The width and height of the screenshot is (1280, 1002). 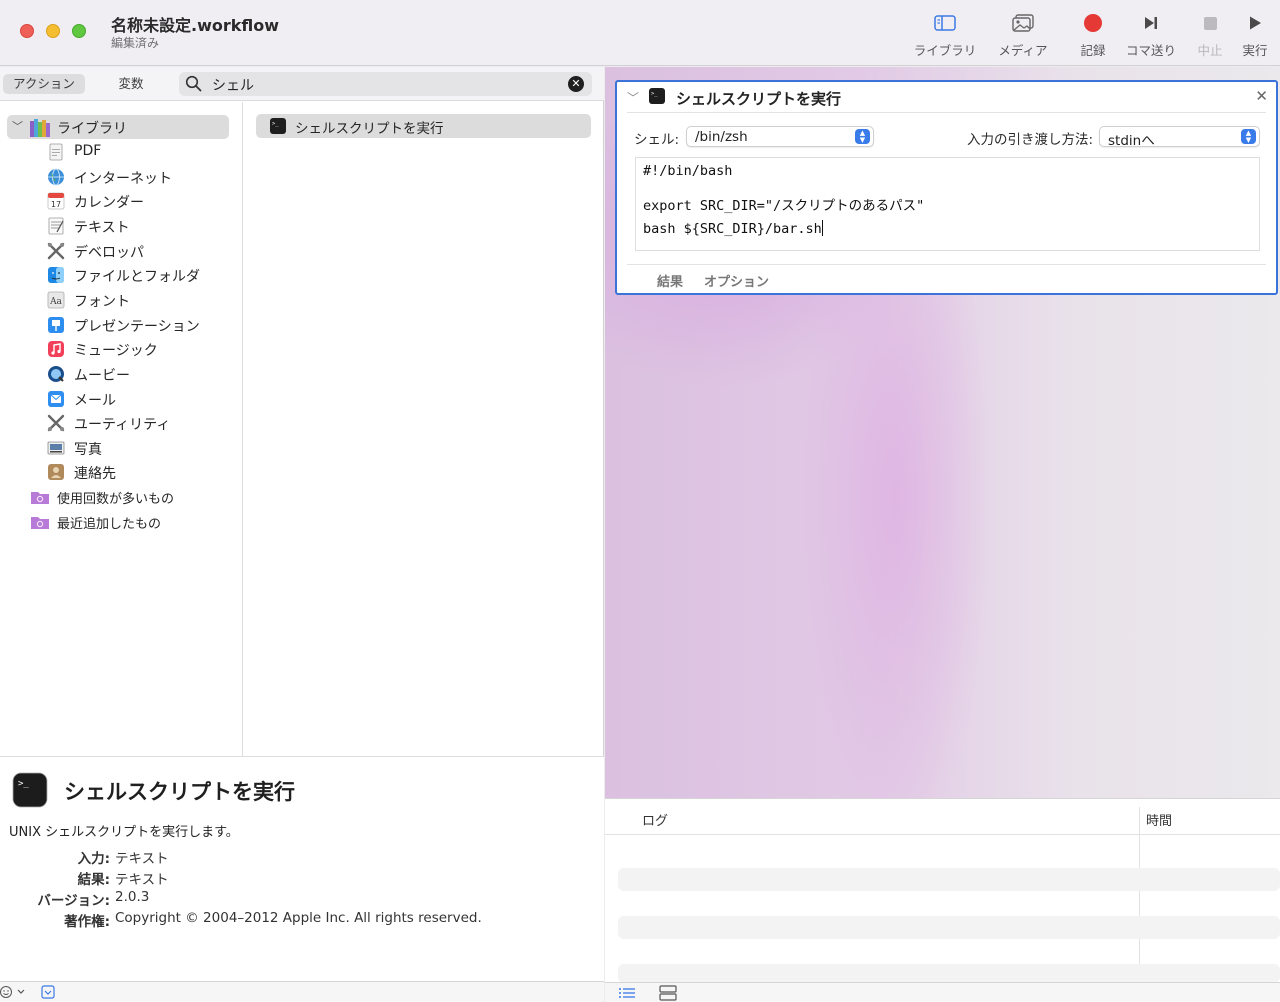 What do you see at coordinates (121, 152) in the screenshot?
I see `sidebar-item-pdf: PDF` at bounding box center [121, 152].